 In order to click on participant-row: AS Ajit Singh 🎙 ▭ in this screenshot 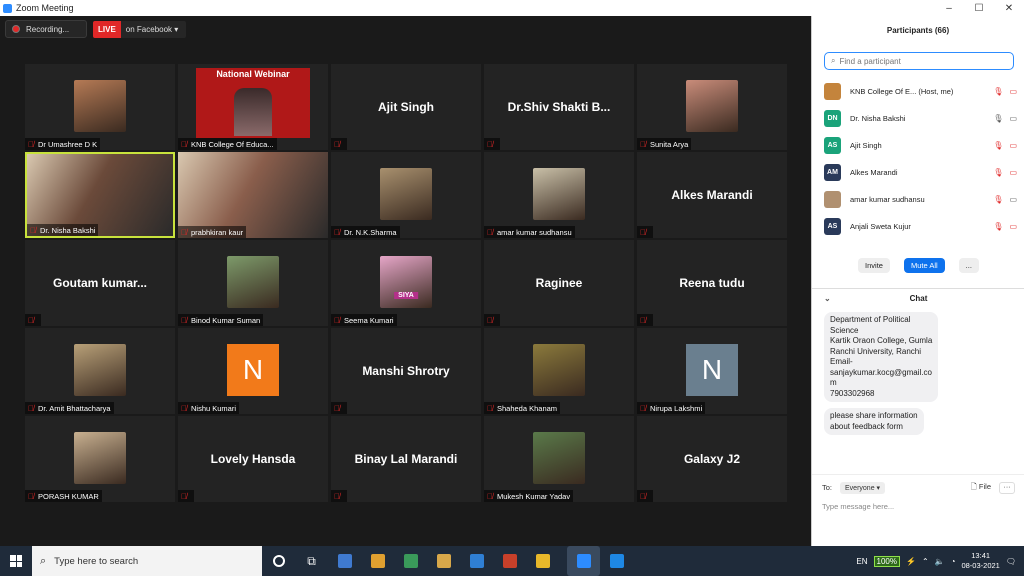, I will do `click(918, 145)`.